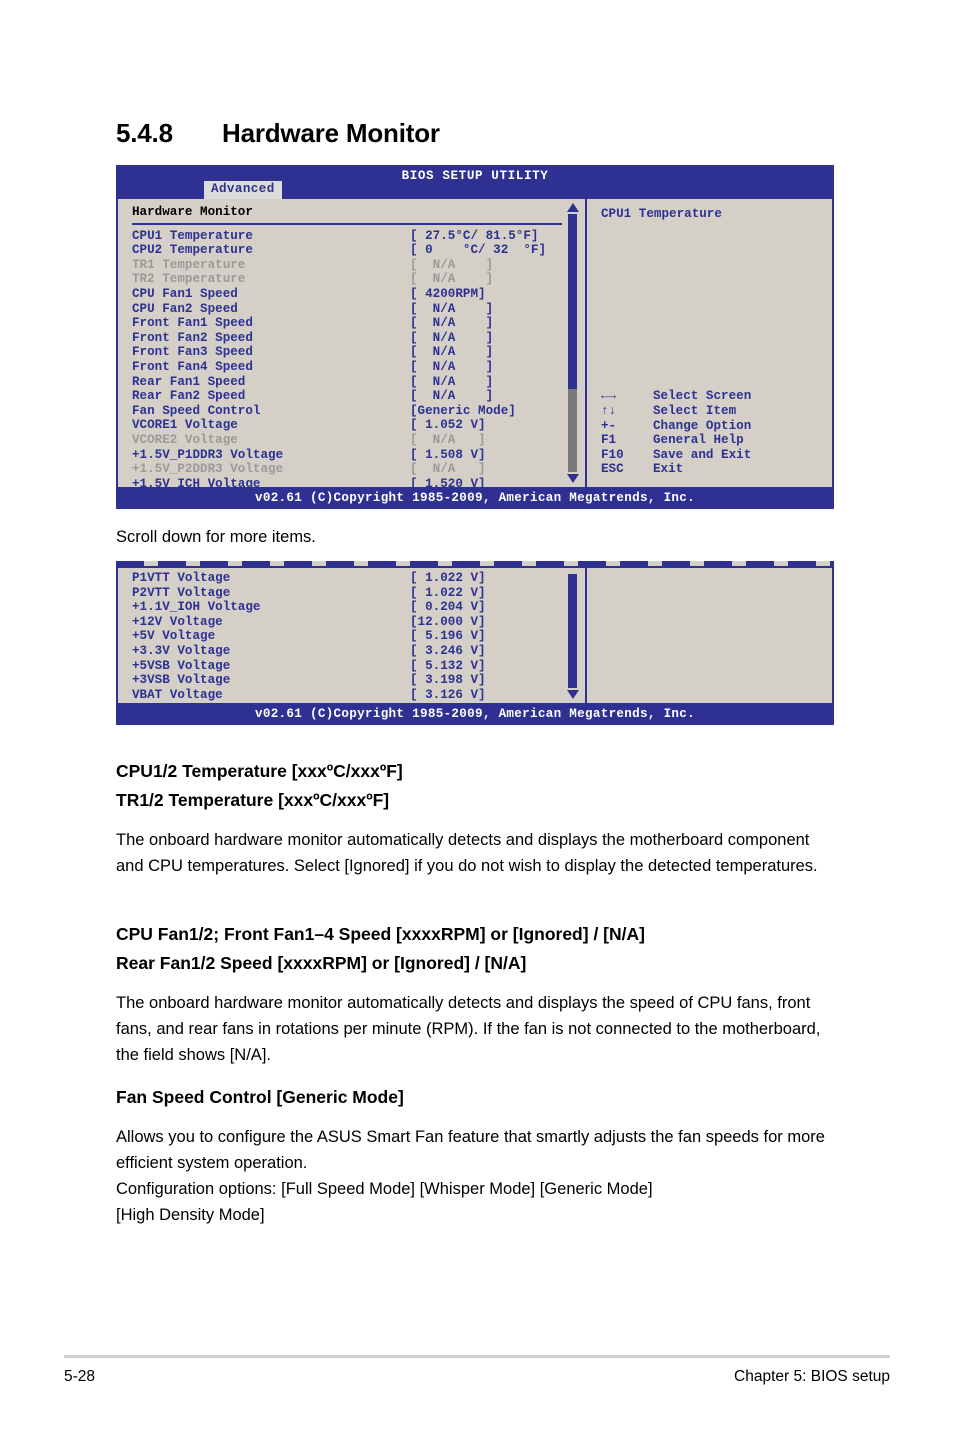  Describe the element at coordinates (448, 425) in the screenshot. I see `setting-value: [ 1.052 V]` at that location.